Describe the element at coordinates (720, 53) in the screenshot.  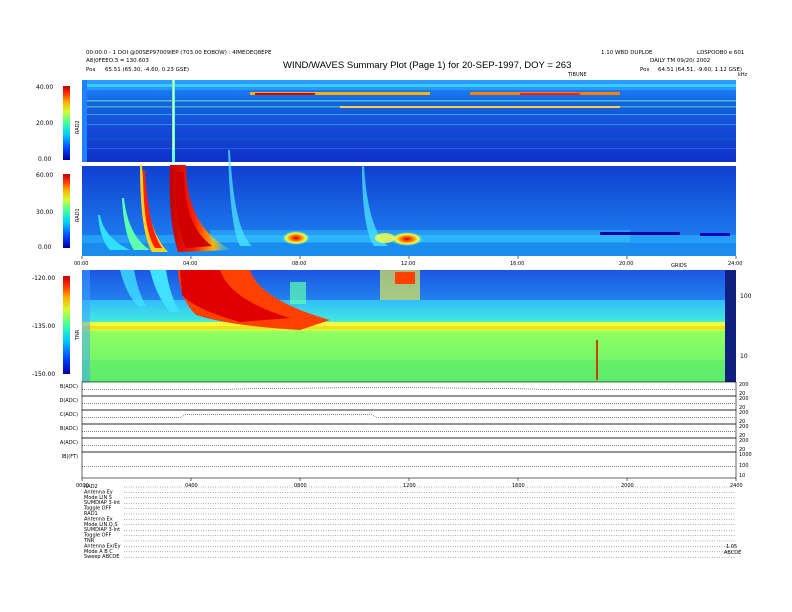
I see `header-right-line2: LDSPOOB0 e 601` at that location.